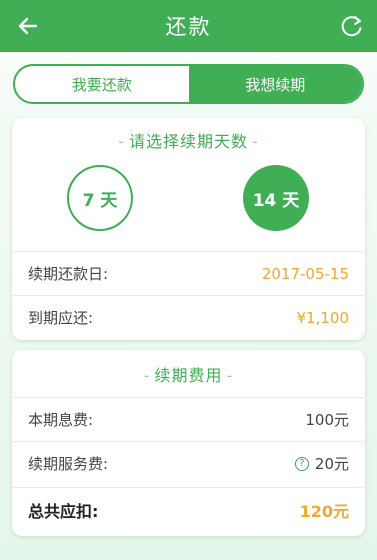  Describe the element at coordinates (188, 509) in the screenshot. I see `total-row: 总共应扣: 120元` at that location.